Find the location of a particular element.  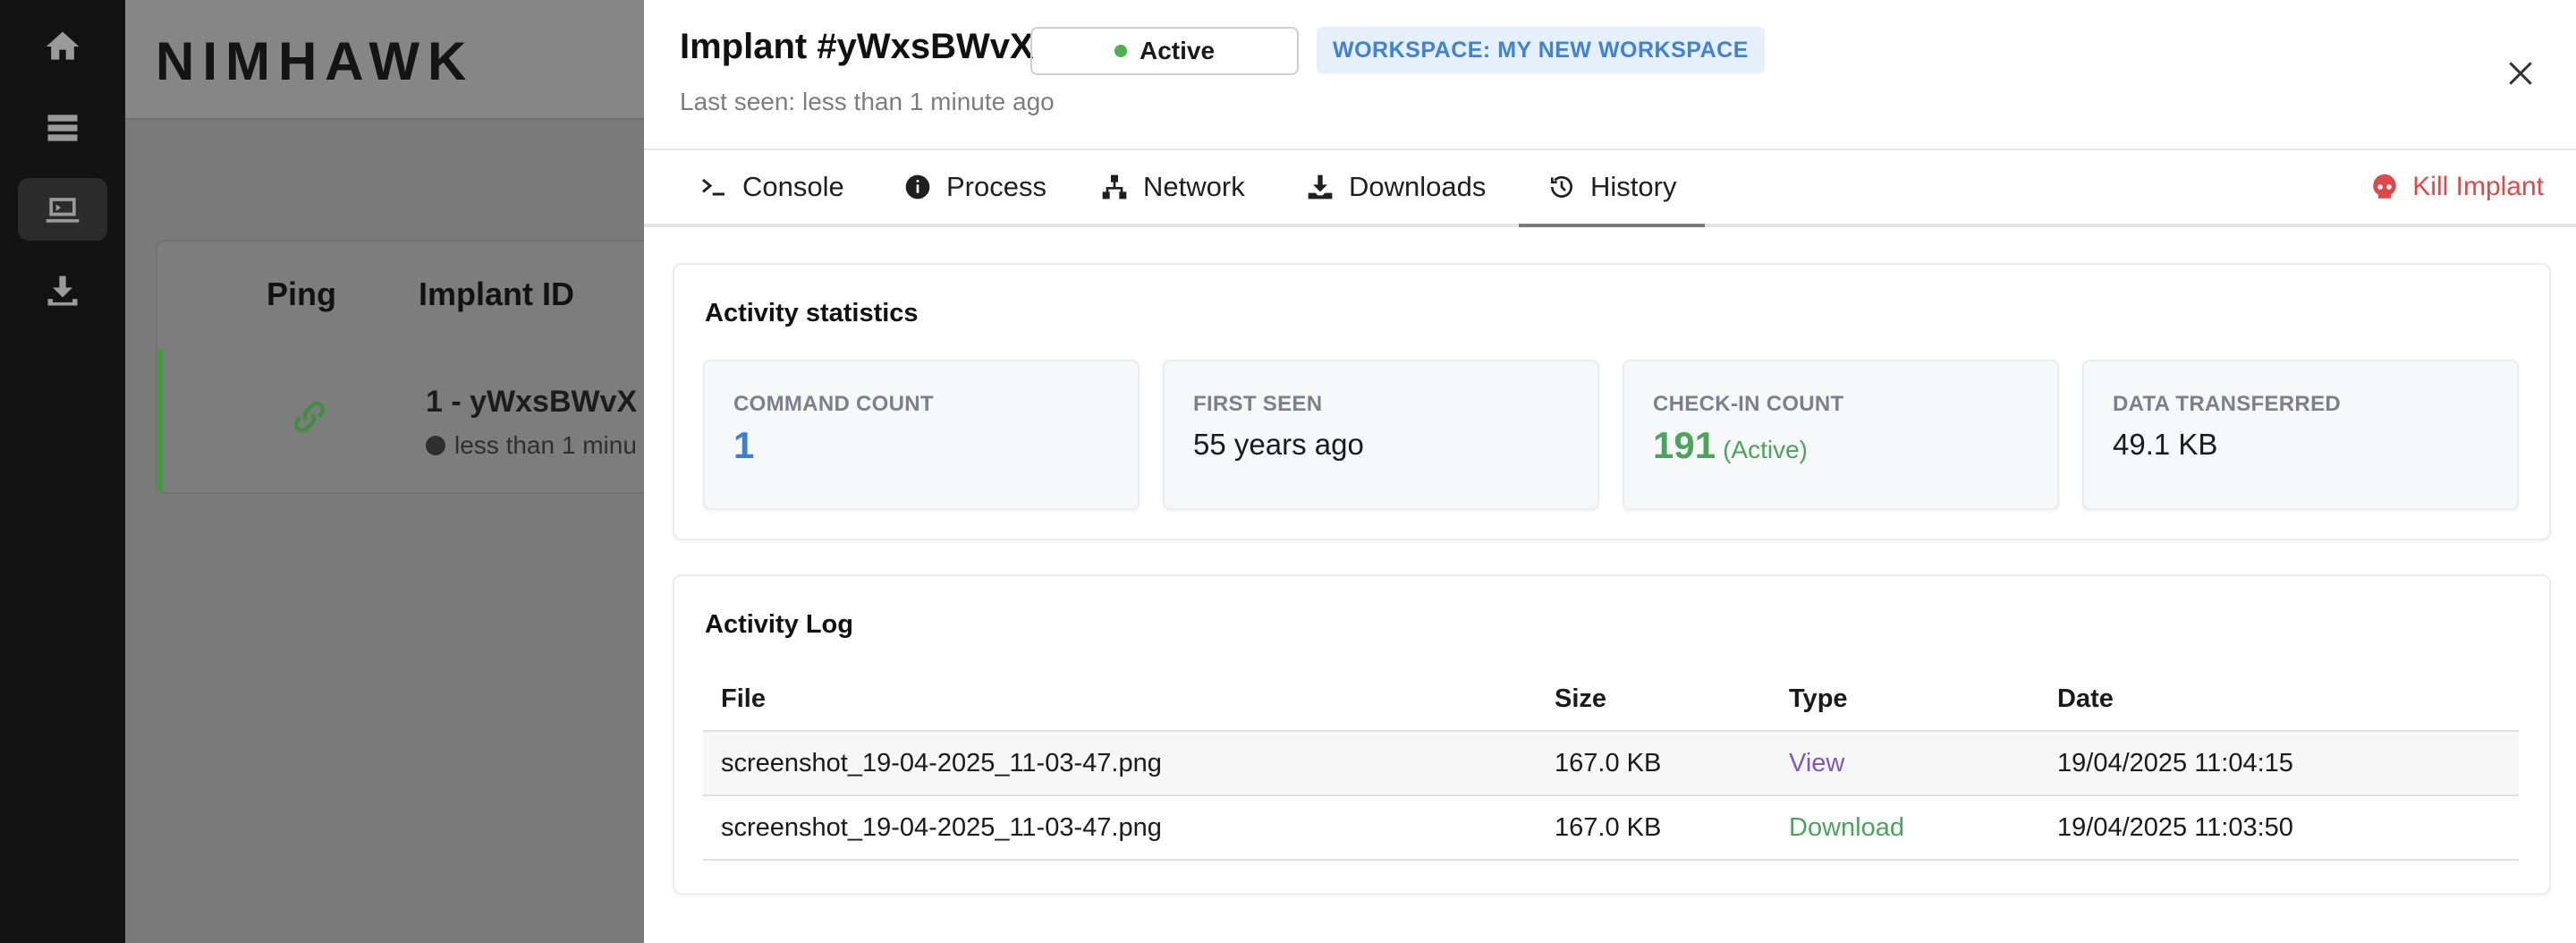

status-dot-icon is located at coordinates (1120, 51).